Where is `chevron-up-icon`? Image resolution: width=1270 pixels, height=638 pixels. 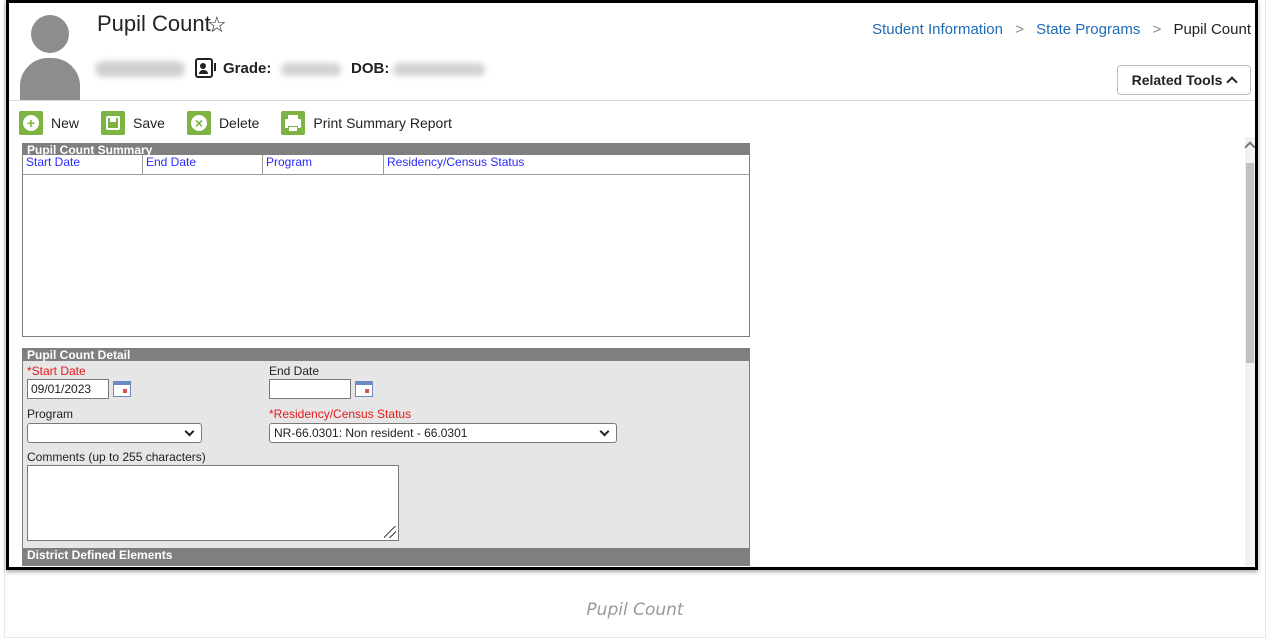 chevron-up-icon is located at coordinates (1232, 82).